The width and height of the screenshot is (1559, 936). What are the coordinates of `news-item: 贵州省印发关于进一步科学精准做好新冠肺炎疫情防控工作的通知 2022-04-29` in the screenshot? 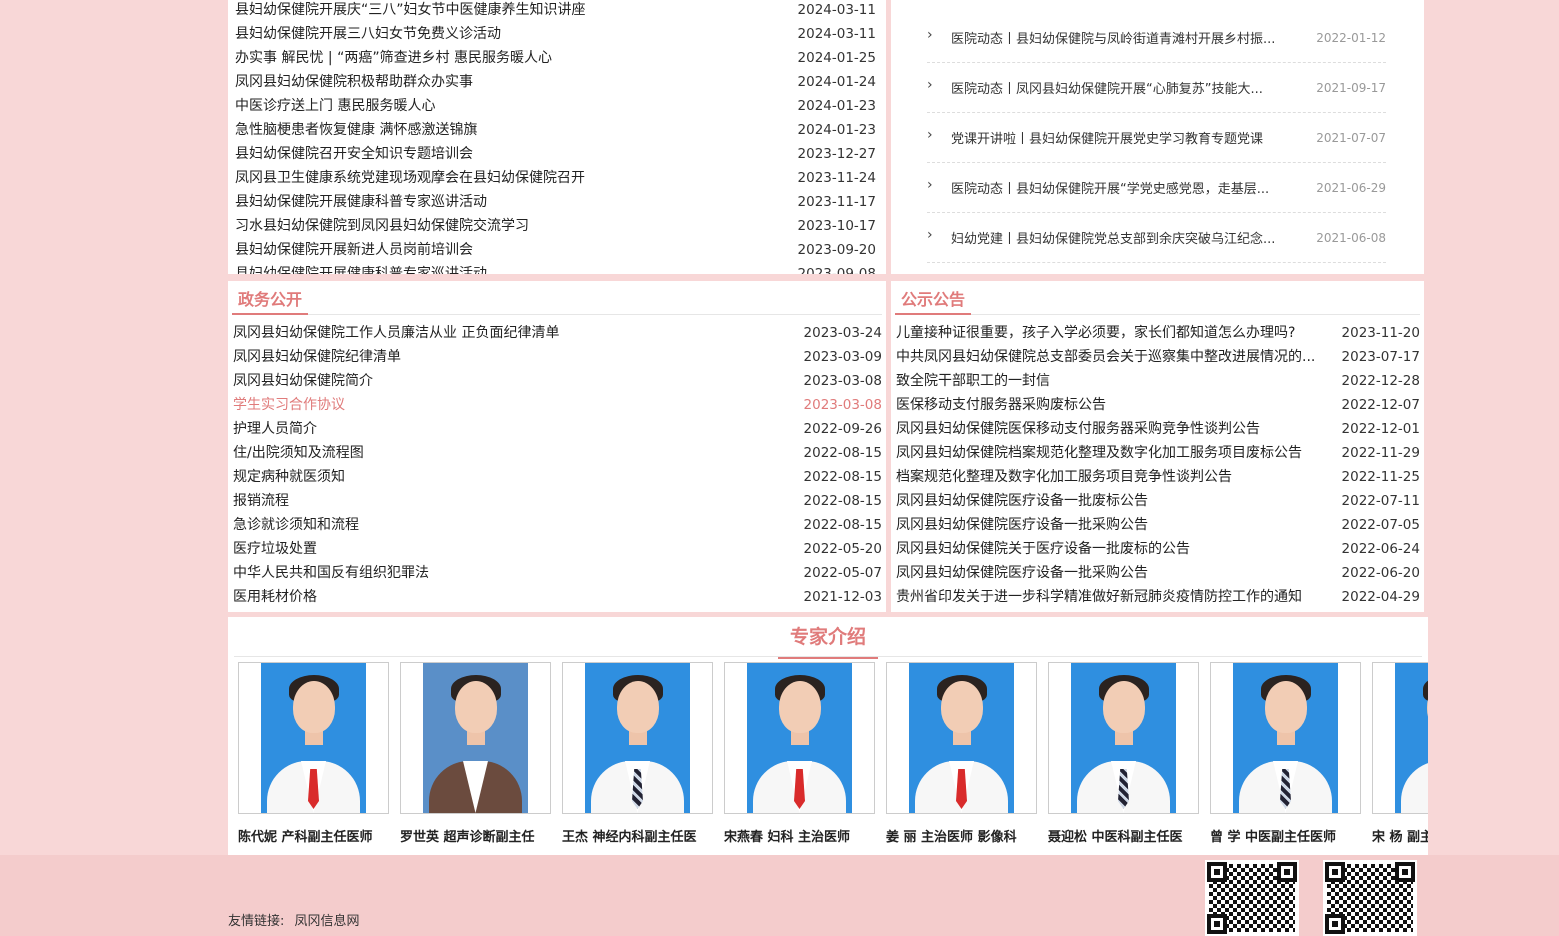 It's located at (1158, 597).